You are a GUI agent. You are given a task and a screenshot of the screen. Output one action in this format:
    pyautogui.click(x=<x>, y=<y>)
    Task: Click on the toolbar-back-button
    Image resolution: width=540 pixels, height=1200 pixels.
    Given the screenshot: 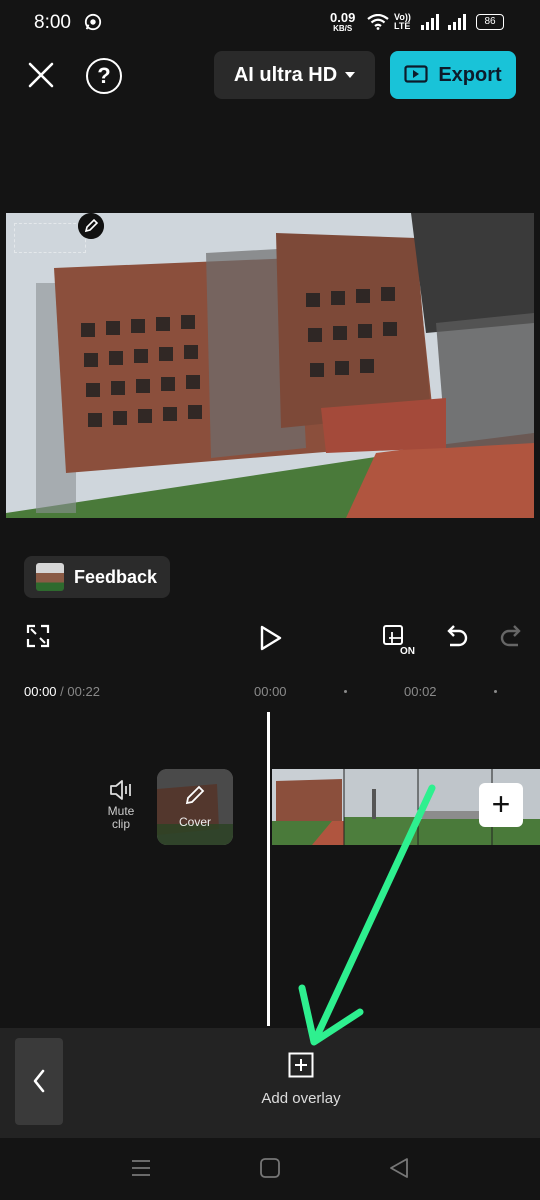 What is the action you would take?
    pyautogui.click(x=39, y=1081)
    